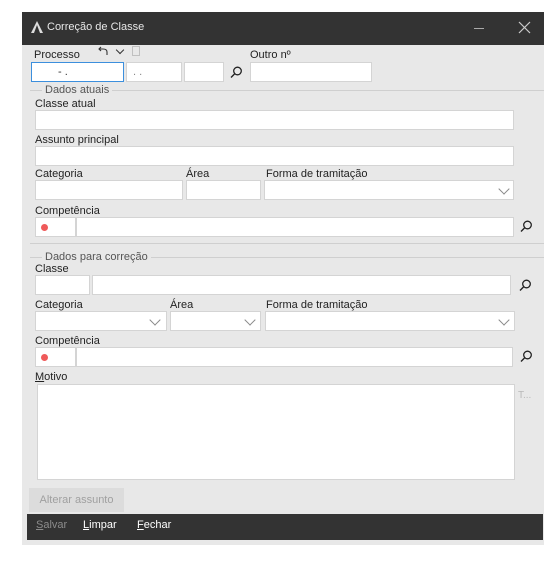 The height and width of the screenshot is (565, 552). I want to click on processo-label: Processo, so click(57, 55).